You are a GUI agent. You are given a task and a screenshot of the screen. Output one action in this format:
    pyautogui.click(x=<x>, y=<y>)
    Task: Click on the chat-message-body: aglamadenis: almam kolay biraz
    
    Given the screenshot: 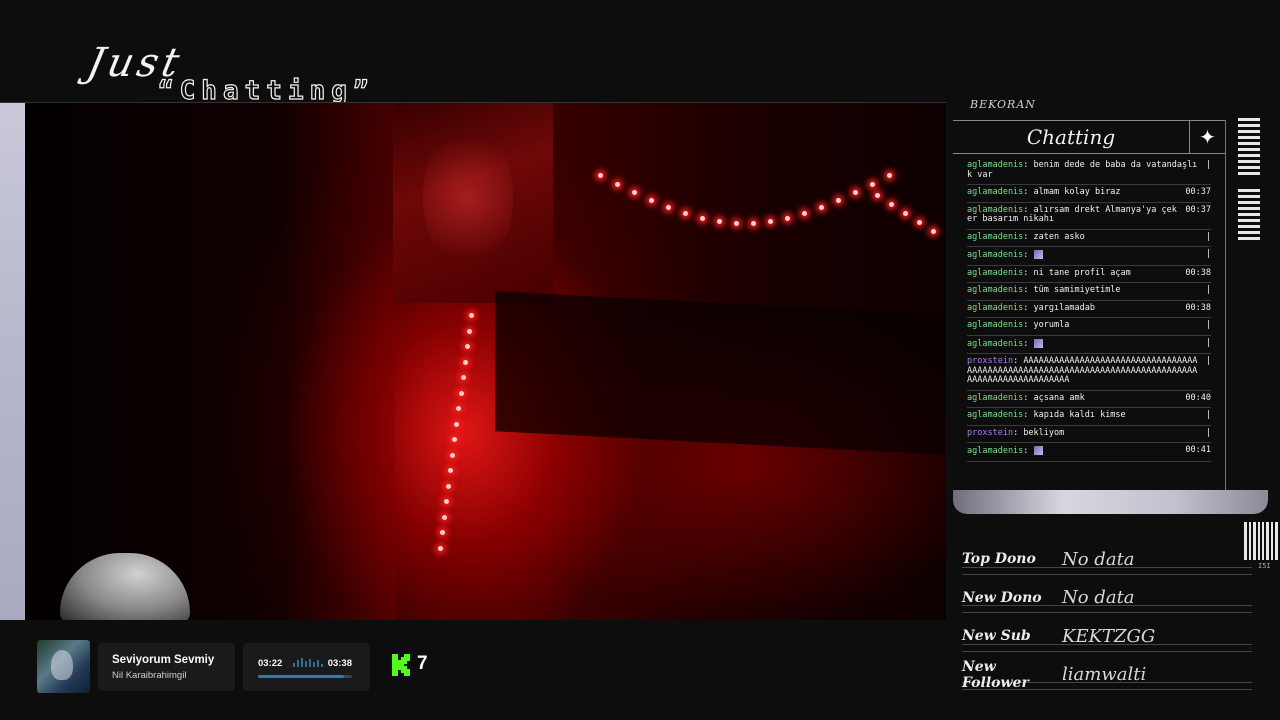 What is the action you would take?
    pyautogui.click(x=1044, y=192)
    